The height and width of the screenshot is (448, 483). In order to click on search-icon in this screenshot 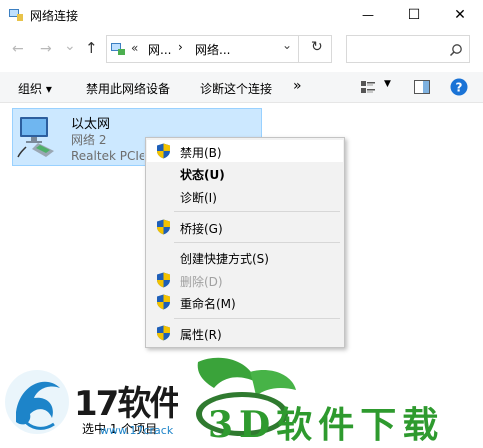, I will do `click(455, 50)`.